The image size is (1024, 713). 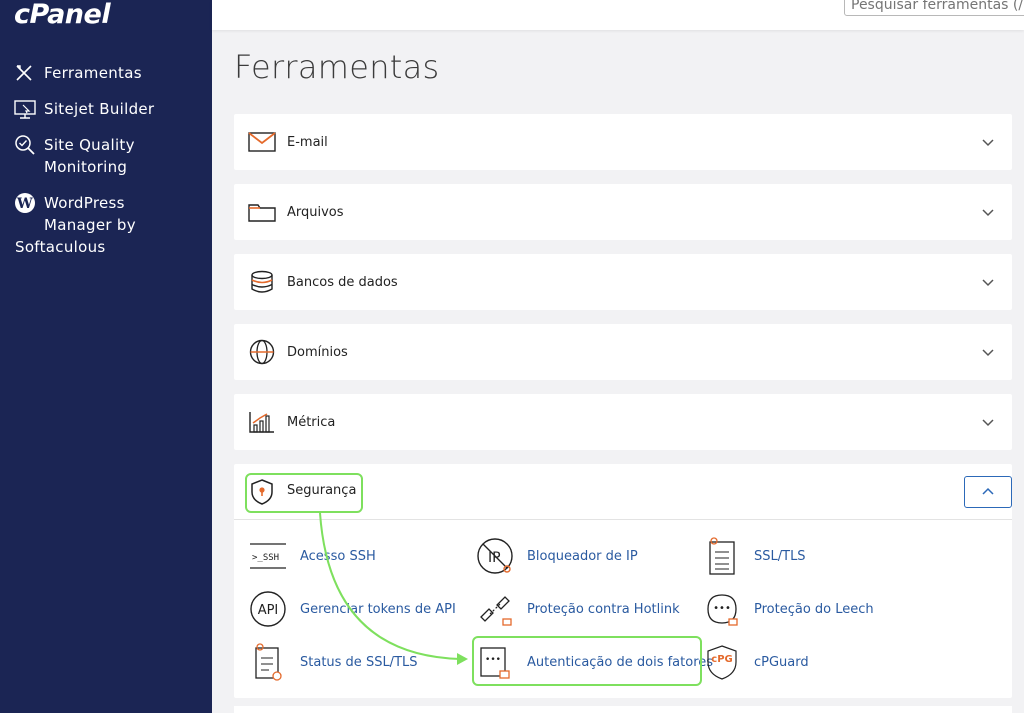 What do you see at coordinates (311, 422) in the screenshot?
I see `category-label: Métrica` at bounding box center [311, 422].